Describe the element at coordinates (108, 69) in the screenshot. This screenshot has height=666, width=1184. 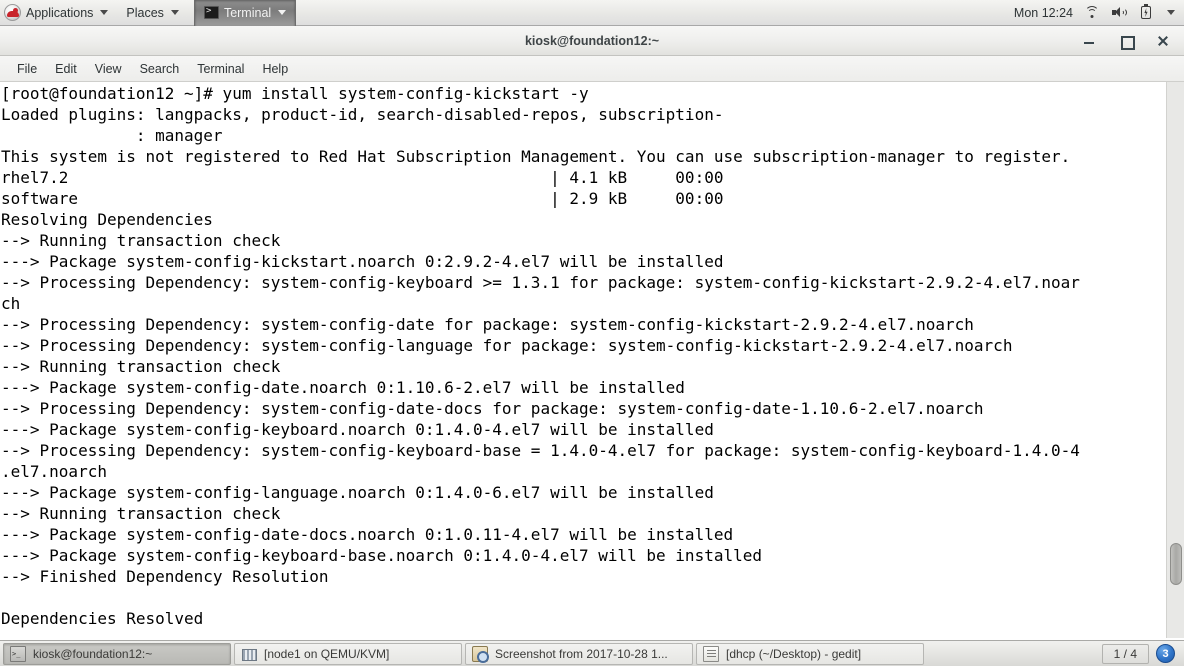
I see `menu-view: View` at that location.